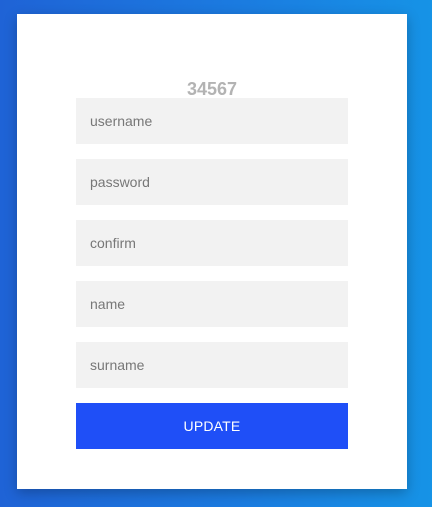  Describe the element at coordinates (212, 365) in the screenshot. I see `surname-field` at that location.